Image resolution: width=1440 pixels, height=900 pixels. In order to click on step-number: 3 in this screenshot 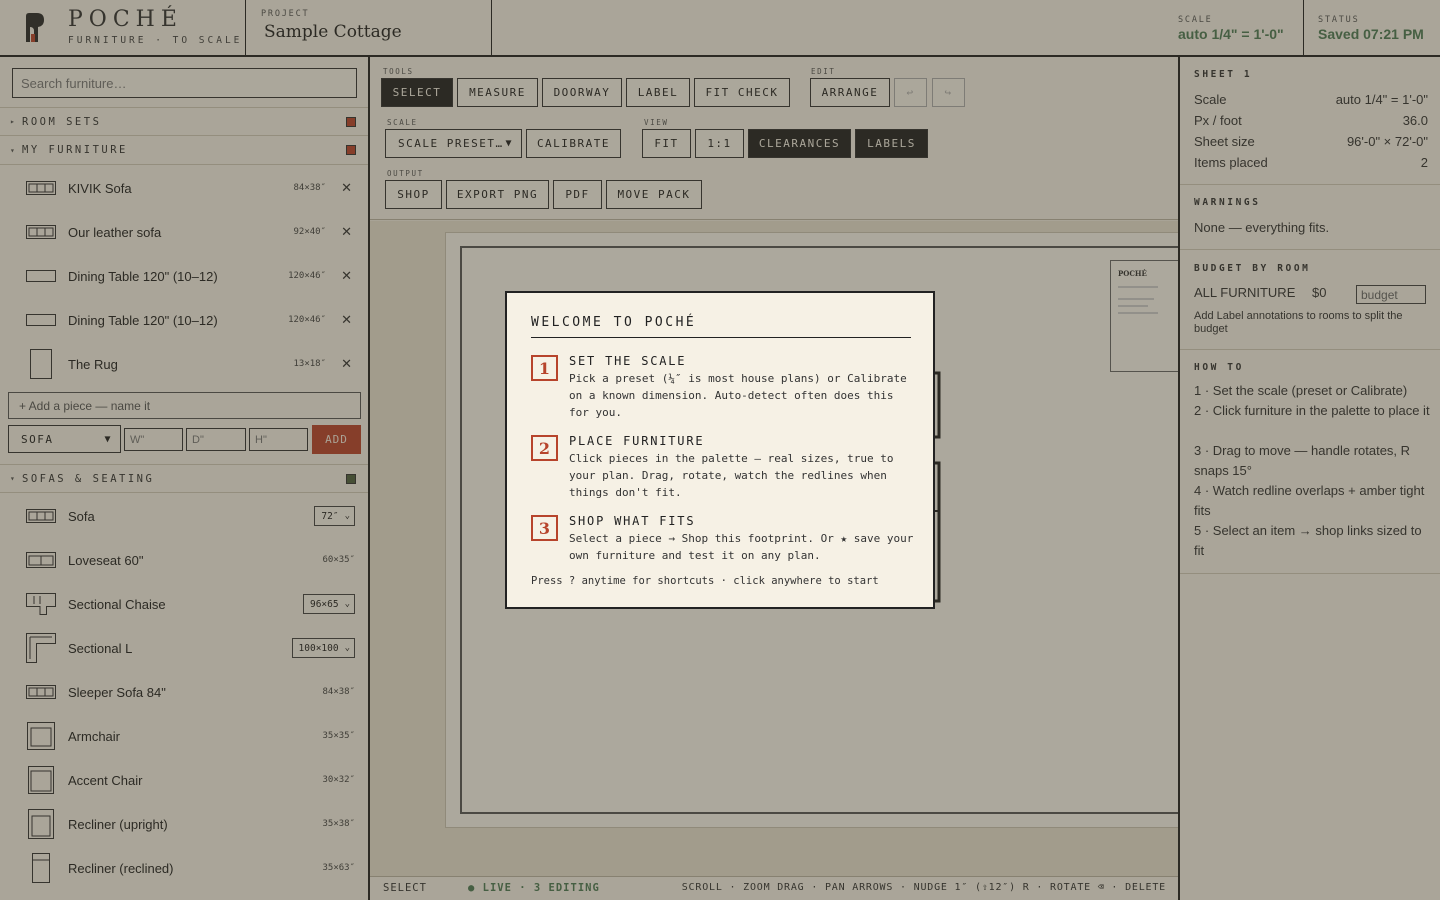, I will do `click(544, 528)`.